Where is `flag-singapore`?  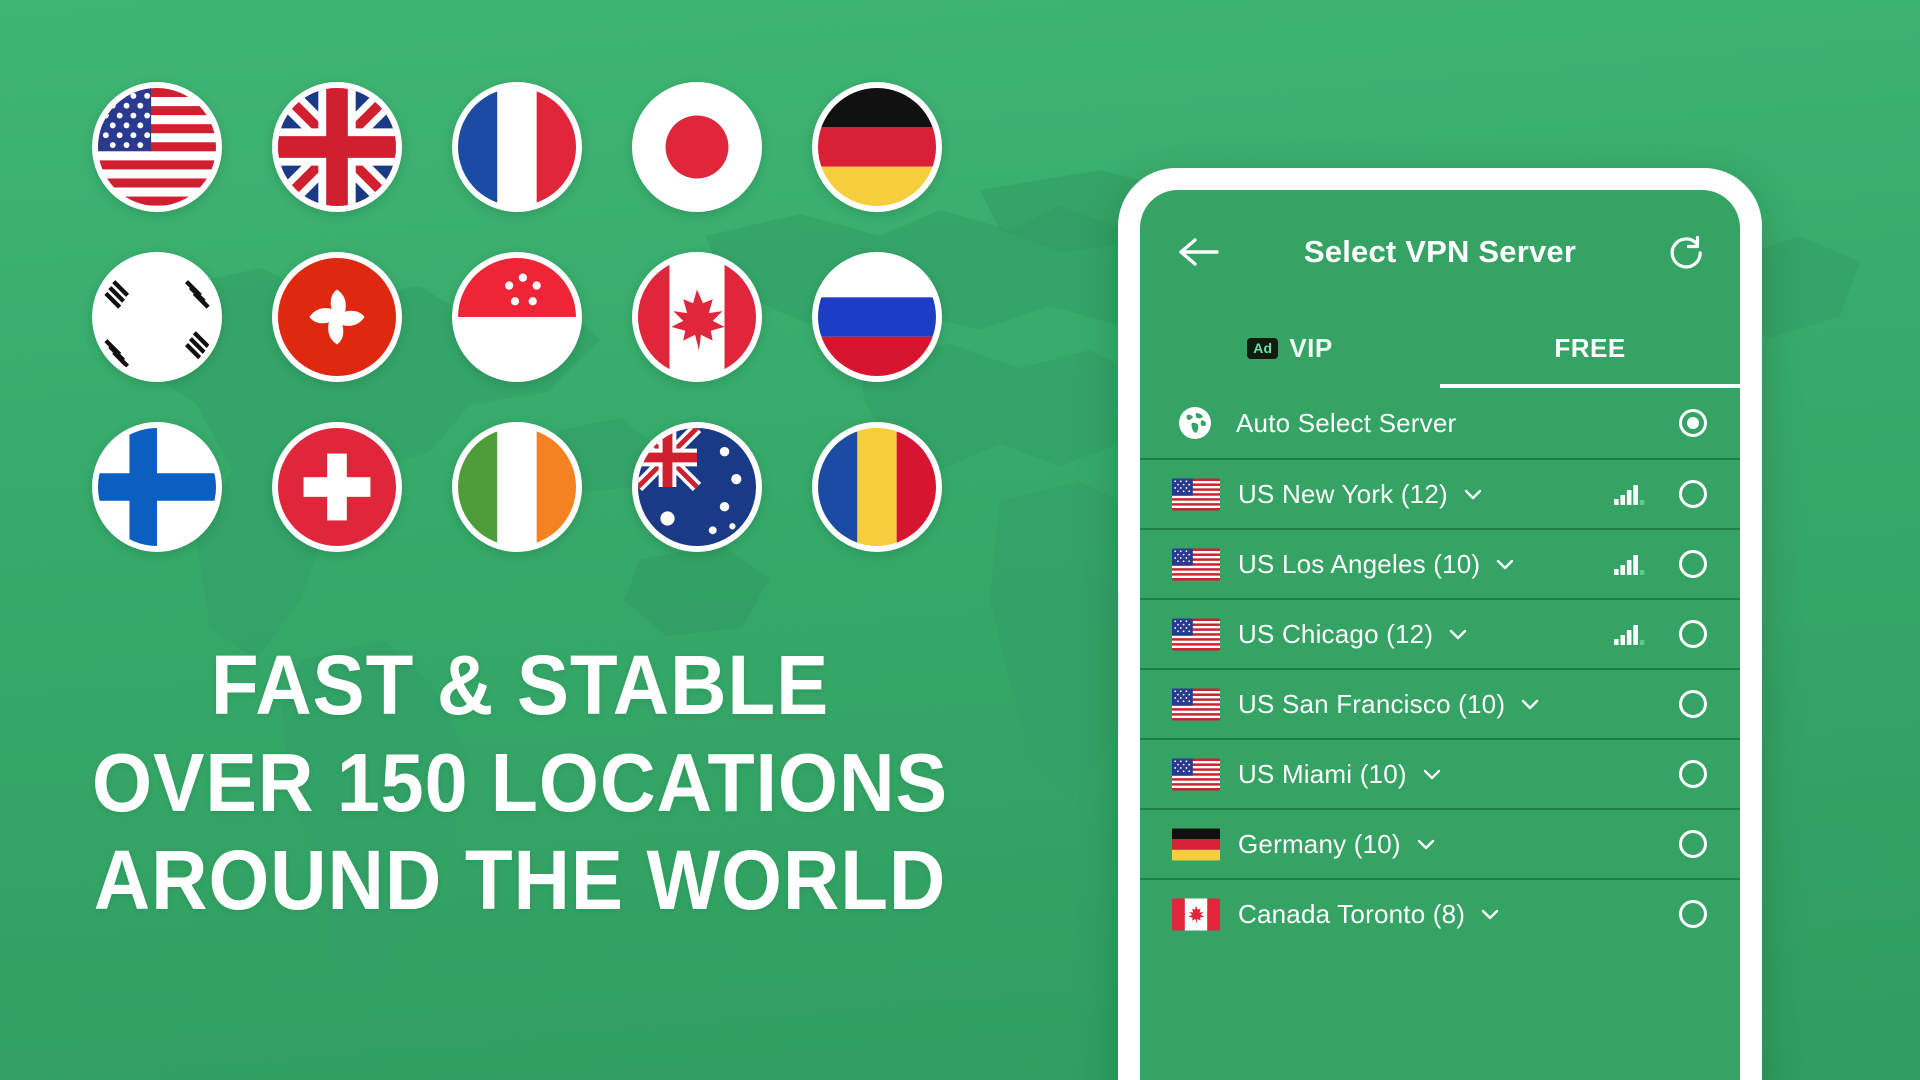
flag-singapore is located at coordinates (517, 317).